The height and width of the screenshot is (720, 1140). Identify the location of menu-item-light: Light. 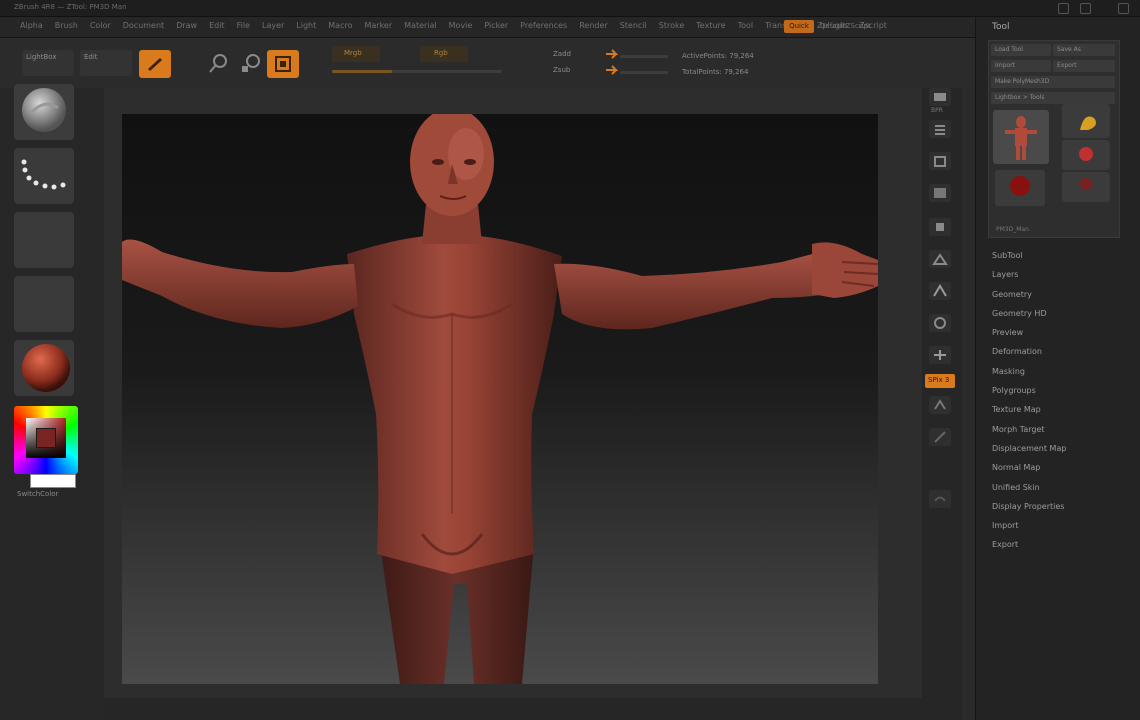
(306, 25).